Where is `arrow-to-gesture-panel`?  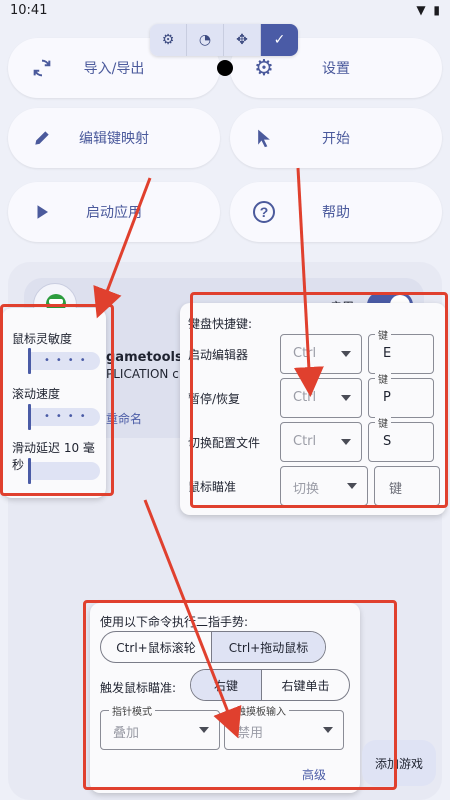
arrow-to-gesture-panel is located at coordinates (192, 619).